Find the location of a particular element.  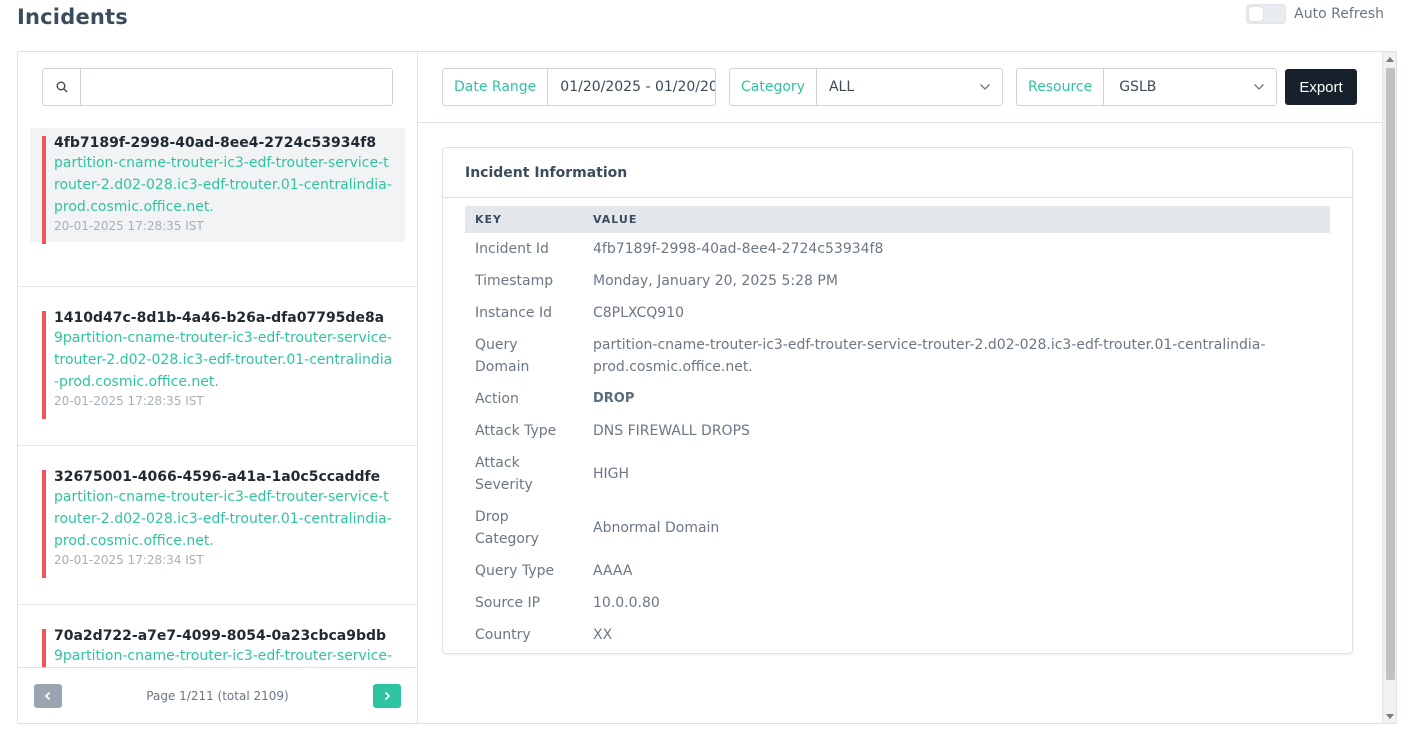

row-key: Query Domain is located at coordinates (502, 356).